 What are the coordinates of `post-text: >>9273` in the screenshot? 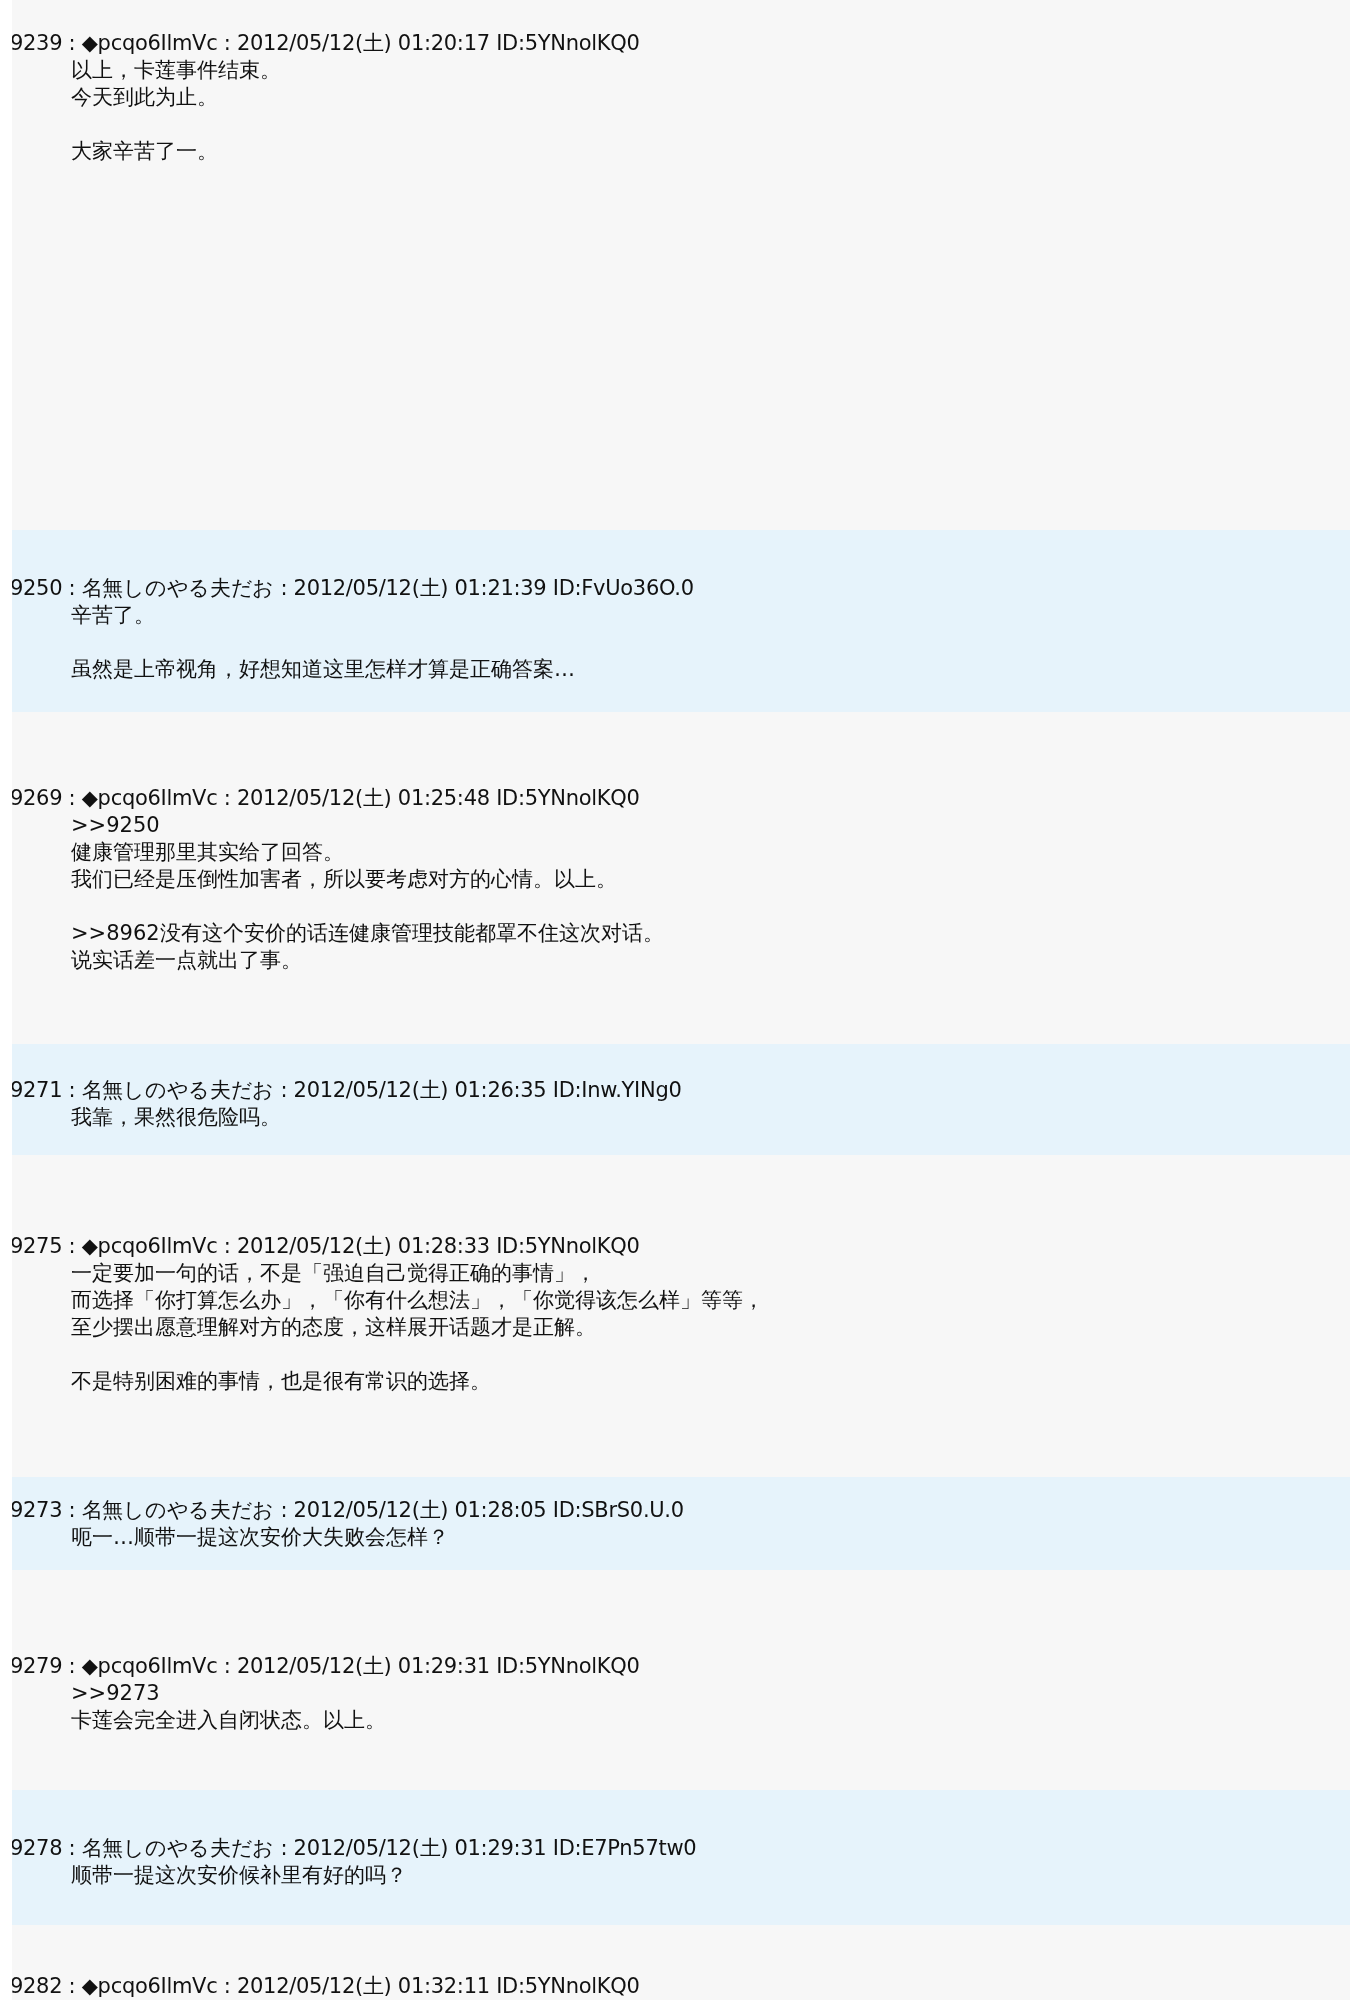 It's located at (116, 1693).